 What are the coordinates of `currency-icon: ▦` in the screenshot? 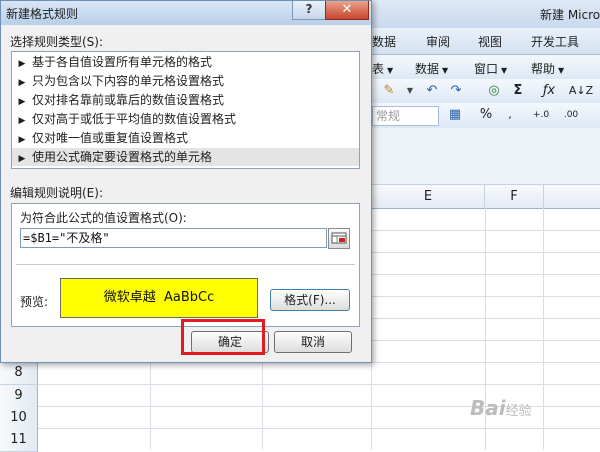 It's located at (455, 115).